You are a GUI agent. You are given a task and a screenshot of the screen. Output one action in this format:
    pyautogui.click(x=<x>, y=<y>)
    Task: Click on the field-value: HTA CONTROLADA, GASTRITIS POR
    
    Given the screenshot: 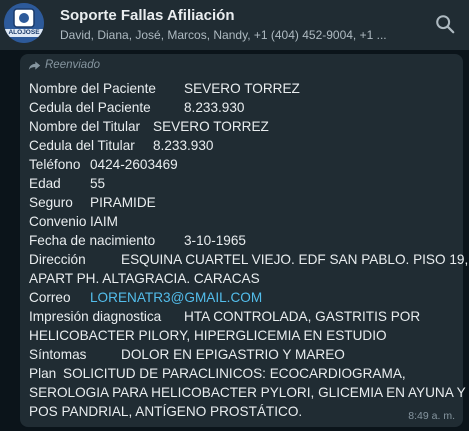 What is the action you would take?
    pyautogui.click(x=302, y=316)
    